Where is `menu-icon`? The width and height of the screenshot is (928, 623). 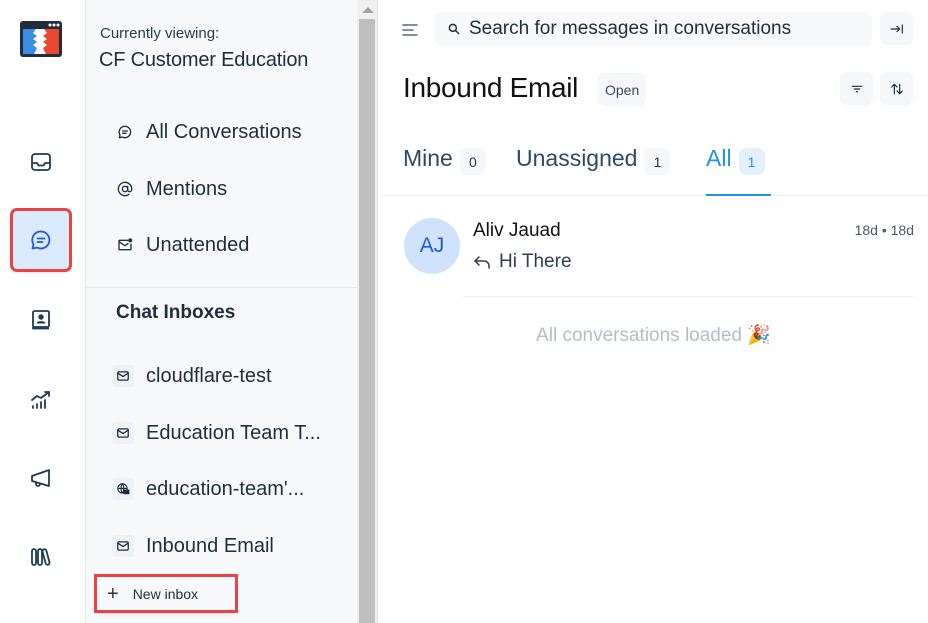
menu-icon is located at coordinates (410, 30).